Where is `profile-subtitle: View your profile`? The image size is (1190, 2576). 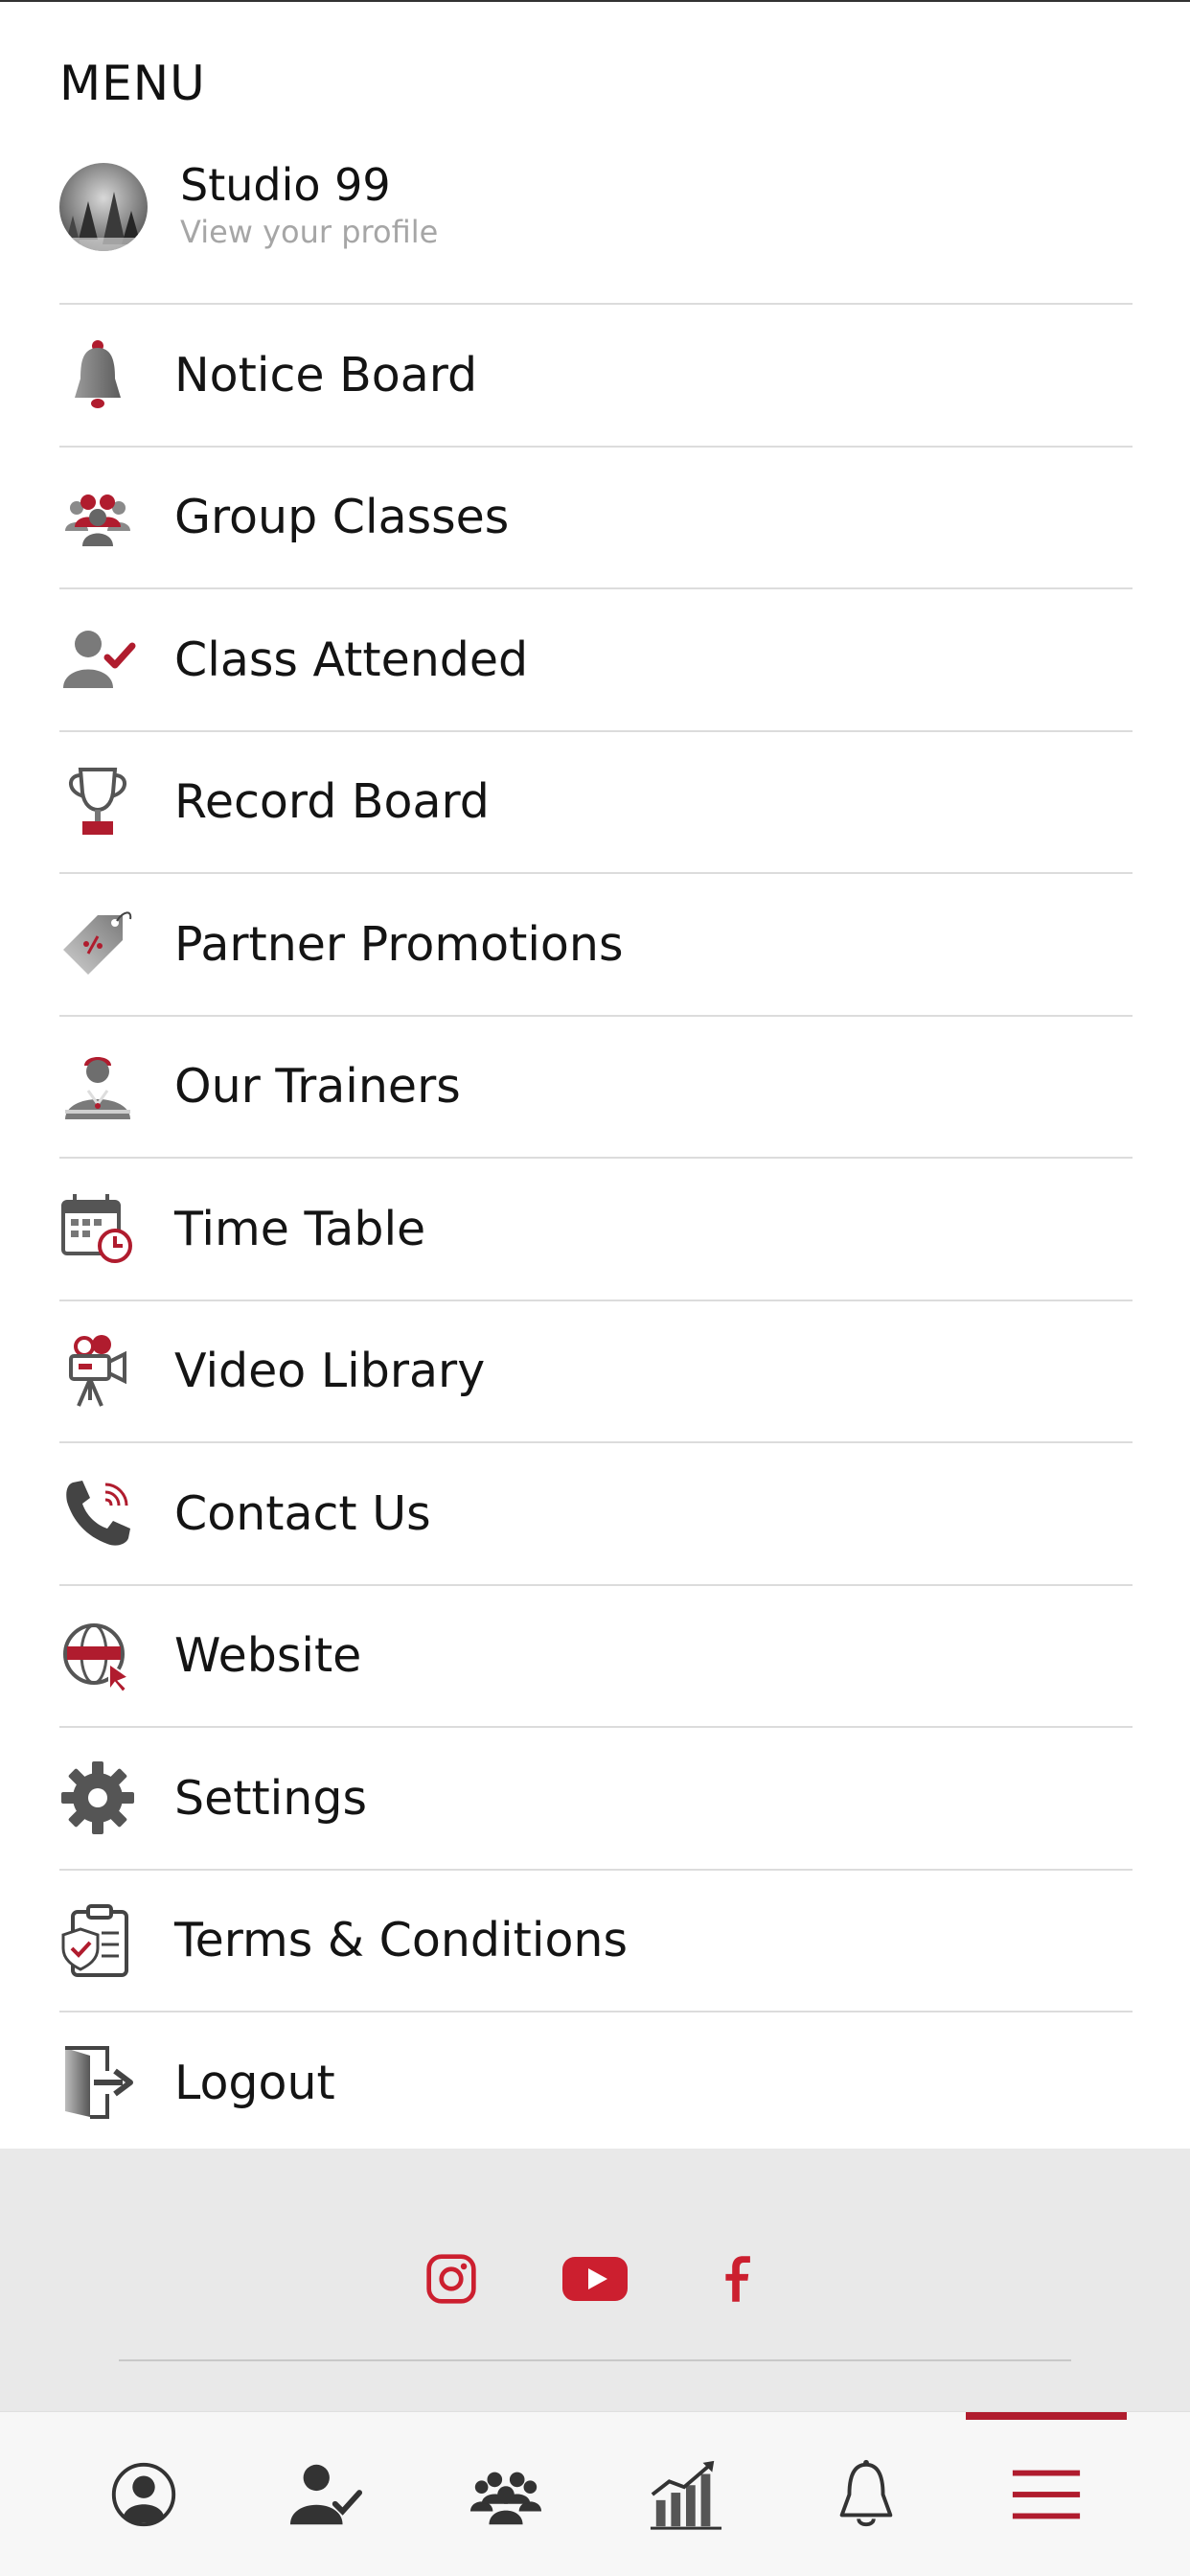 profile-subtitle: View your profile is located at coordinates (310, 231).